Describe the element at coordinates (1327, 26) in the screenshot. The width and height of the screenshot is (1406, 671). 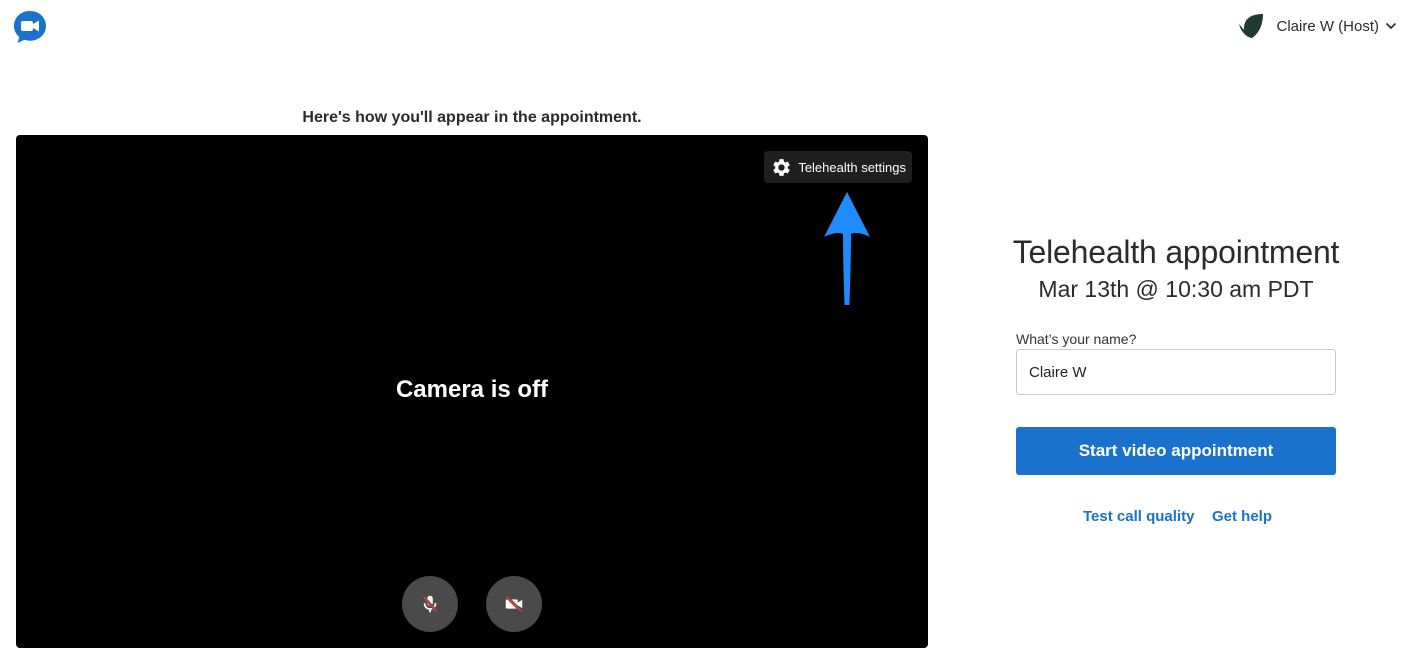
I see `user-name: Claire W (Host)` at that location.